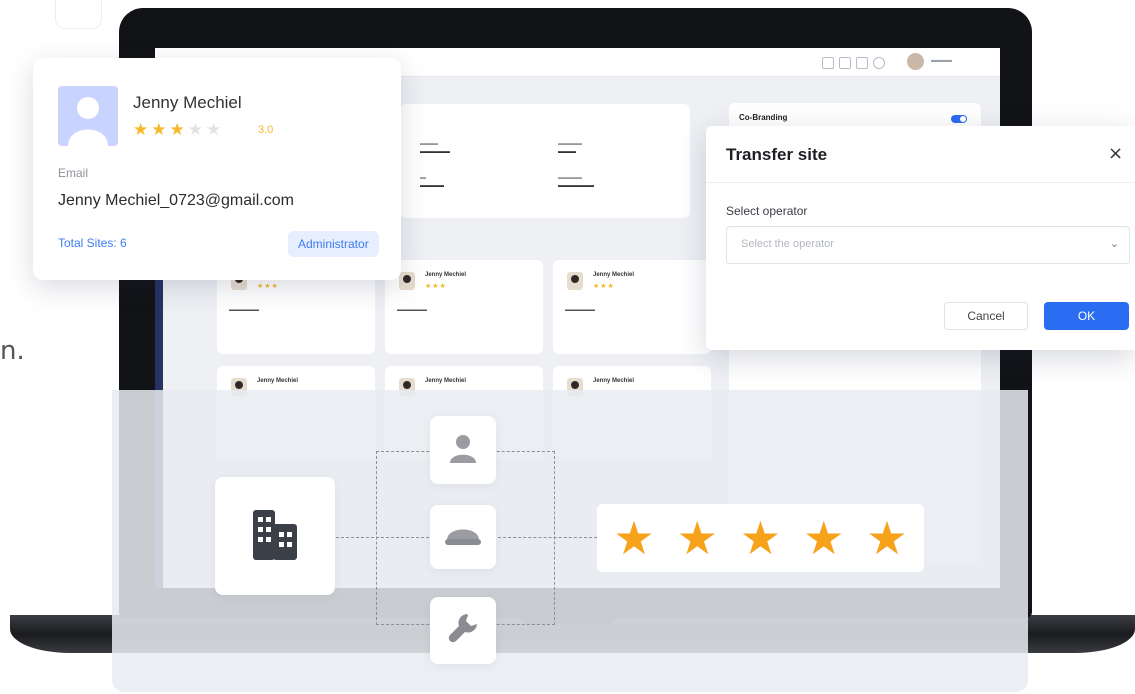  I want to click on cancel-button: Cancel, so click(986, 316).